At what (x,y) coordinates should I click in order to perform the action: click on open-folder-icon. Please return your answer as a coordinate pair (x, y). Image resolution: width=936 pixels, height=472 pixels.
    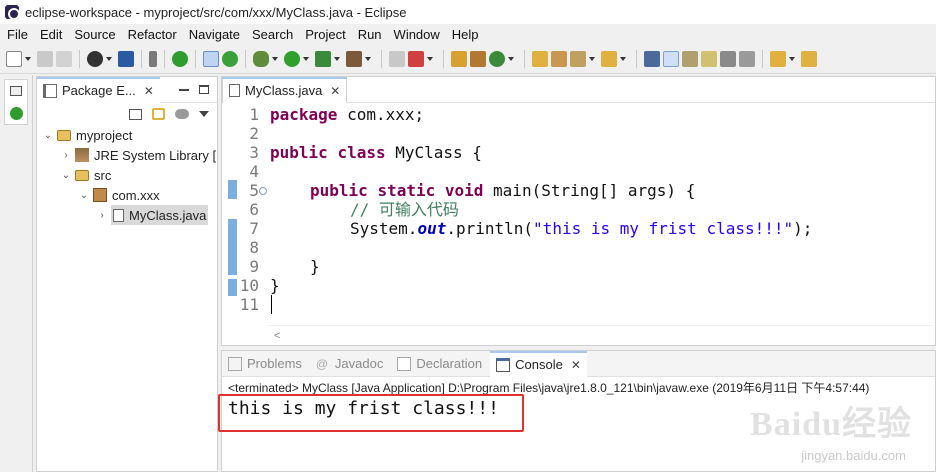
    Looking at the image, I should click on (609, 58).